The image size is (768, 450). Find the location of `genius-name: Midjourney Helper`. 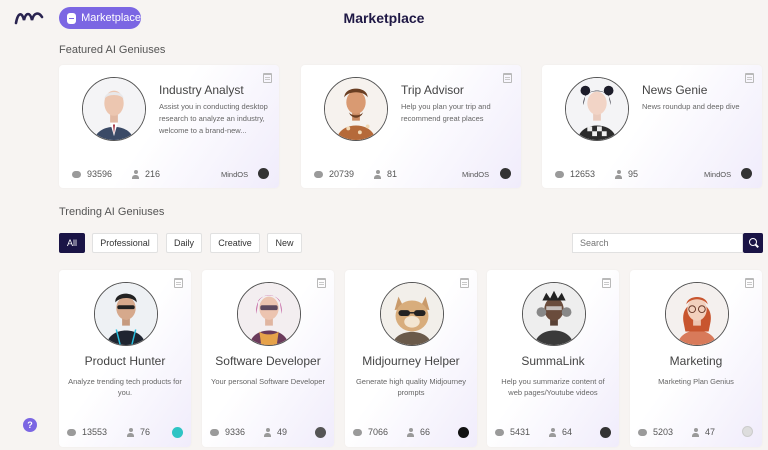

genius-name: Midjourney Helper is located at coordinates (411, 361).